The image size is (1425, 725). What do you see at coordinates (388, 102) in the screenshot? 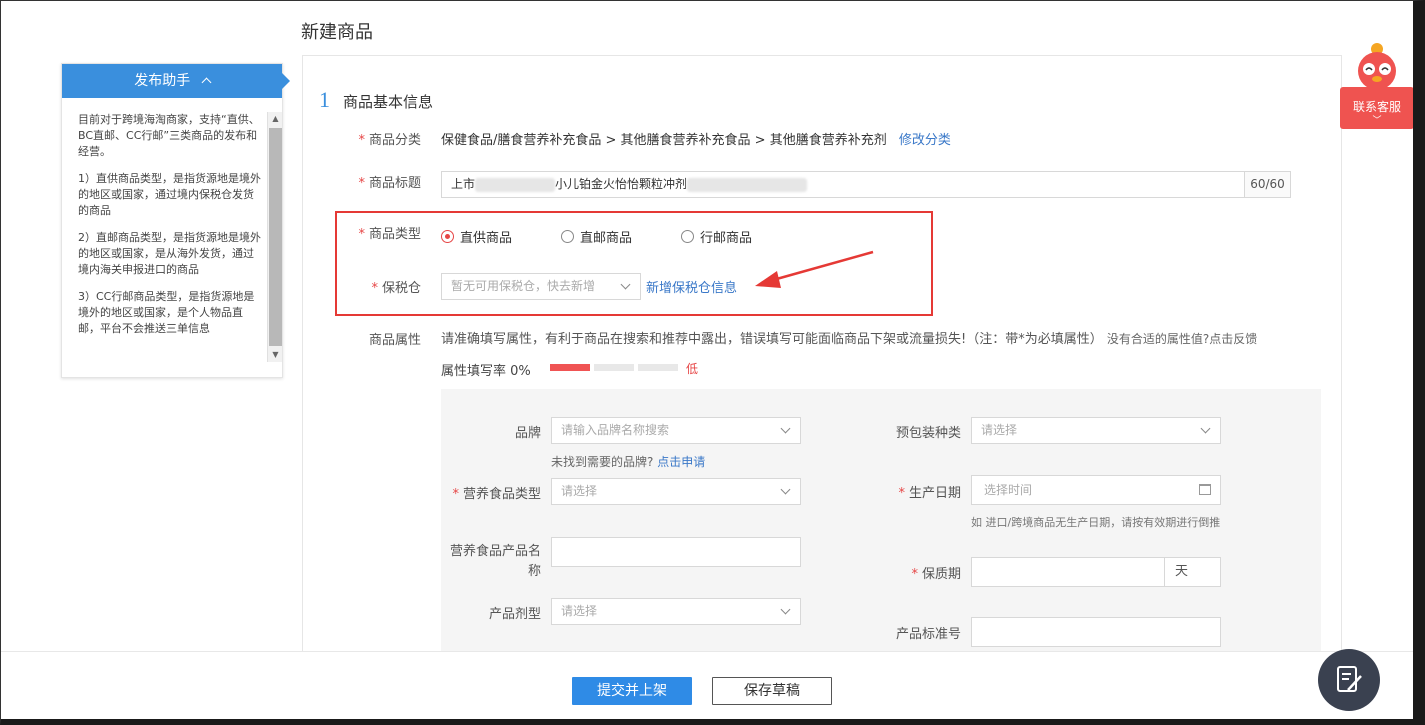
I see `section-title: 商品基本信息` at bounding box center [388, 102].